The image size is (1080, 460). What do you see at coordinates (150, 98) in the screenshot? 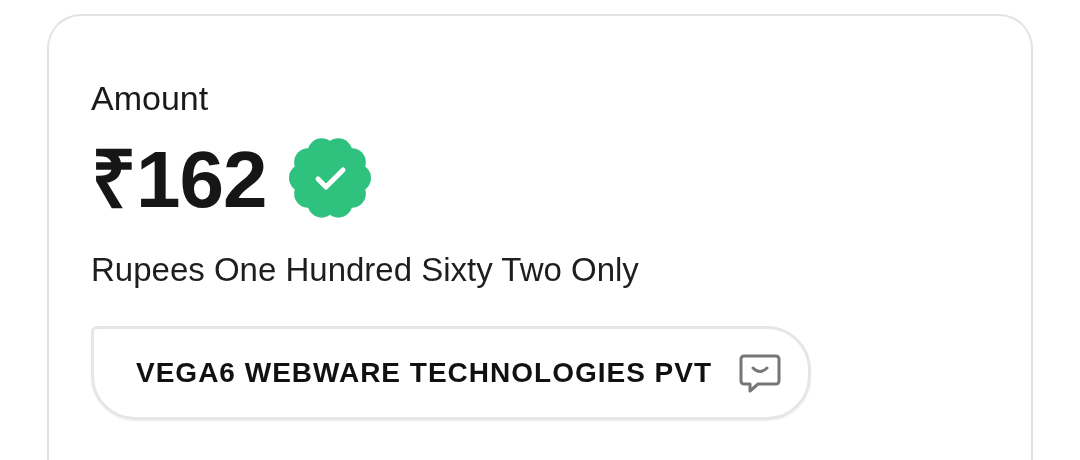
I see `amount-label: Amount` at bounding box center [150, 98].